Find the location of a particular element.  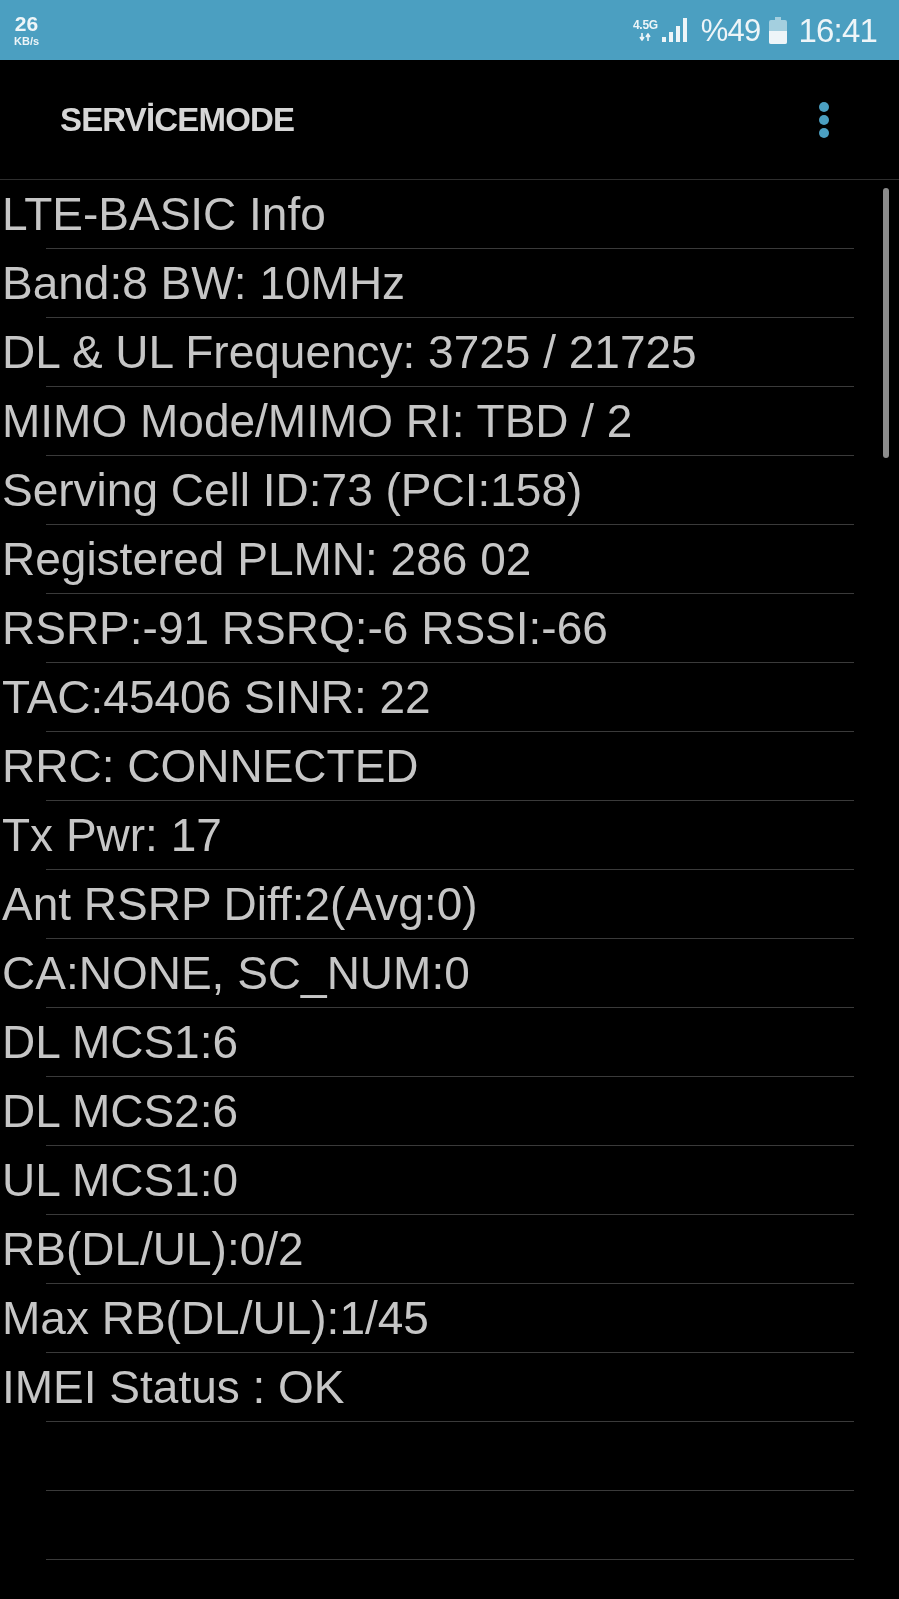

battery-icon is located at coordinates (777, 30).